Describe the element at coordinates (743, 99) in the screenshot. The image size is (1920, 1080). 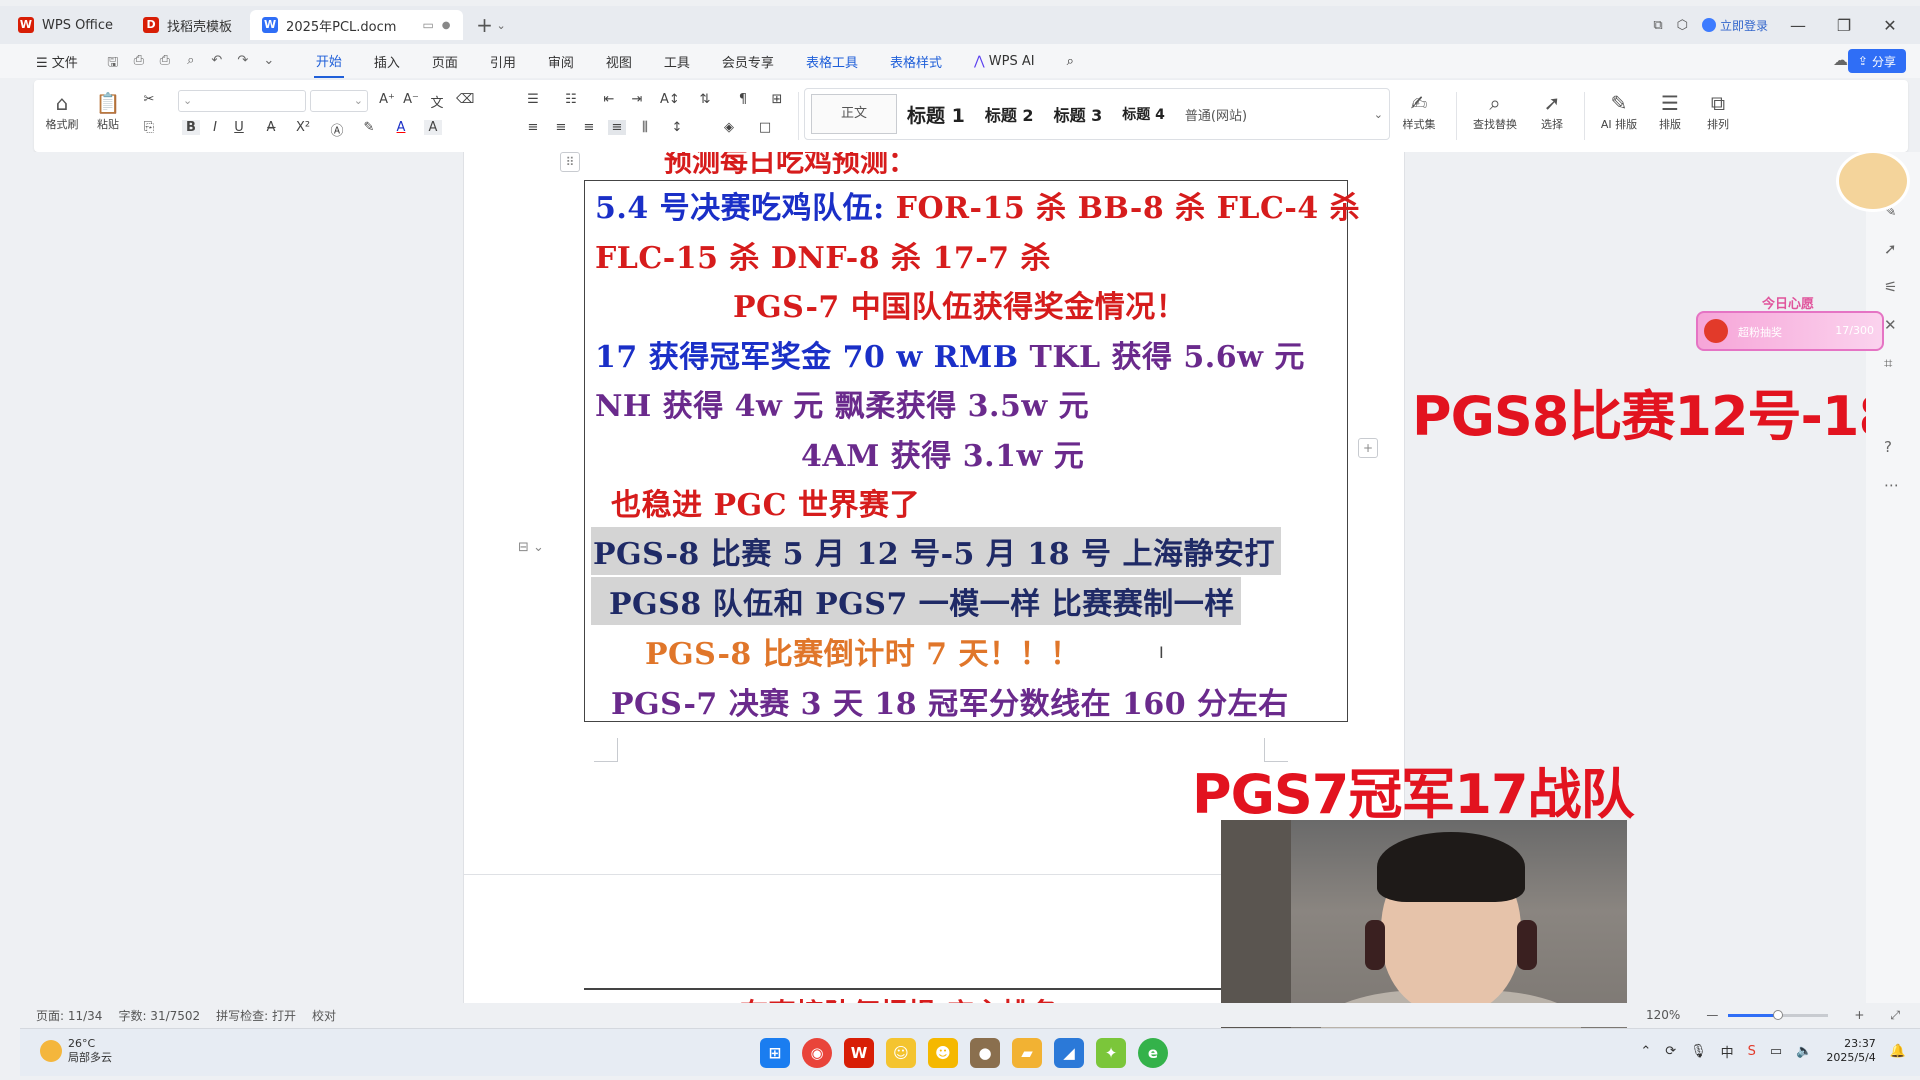
I see `show-marks-icon: ¶` at that location.